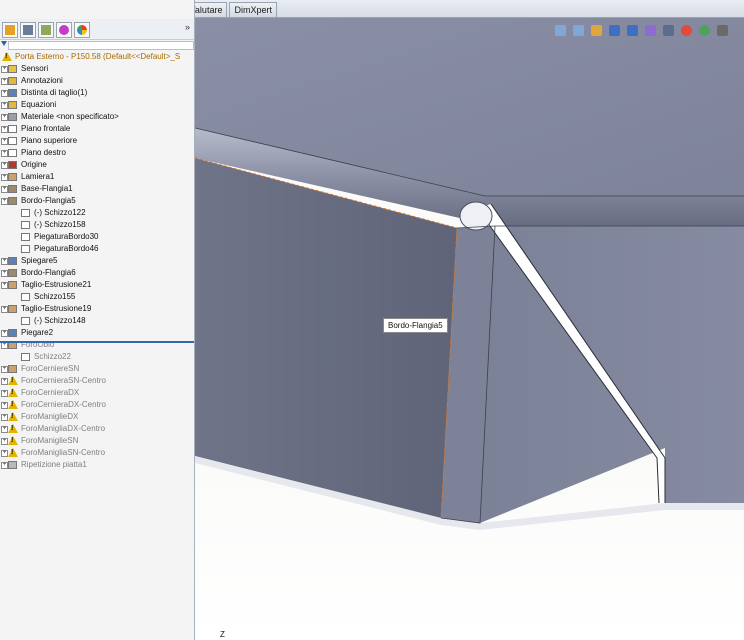  What do you see at coordinates (560, 30) in the screenshot?
I see `zoom-to-fit-icon` at bounding box center [560, 30].